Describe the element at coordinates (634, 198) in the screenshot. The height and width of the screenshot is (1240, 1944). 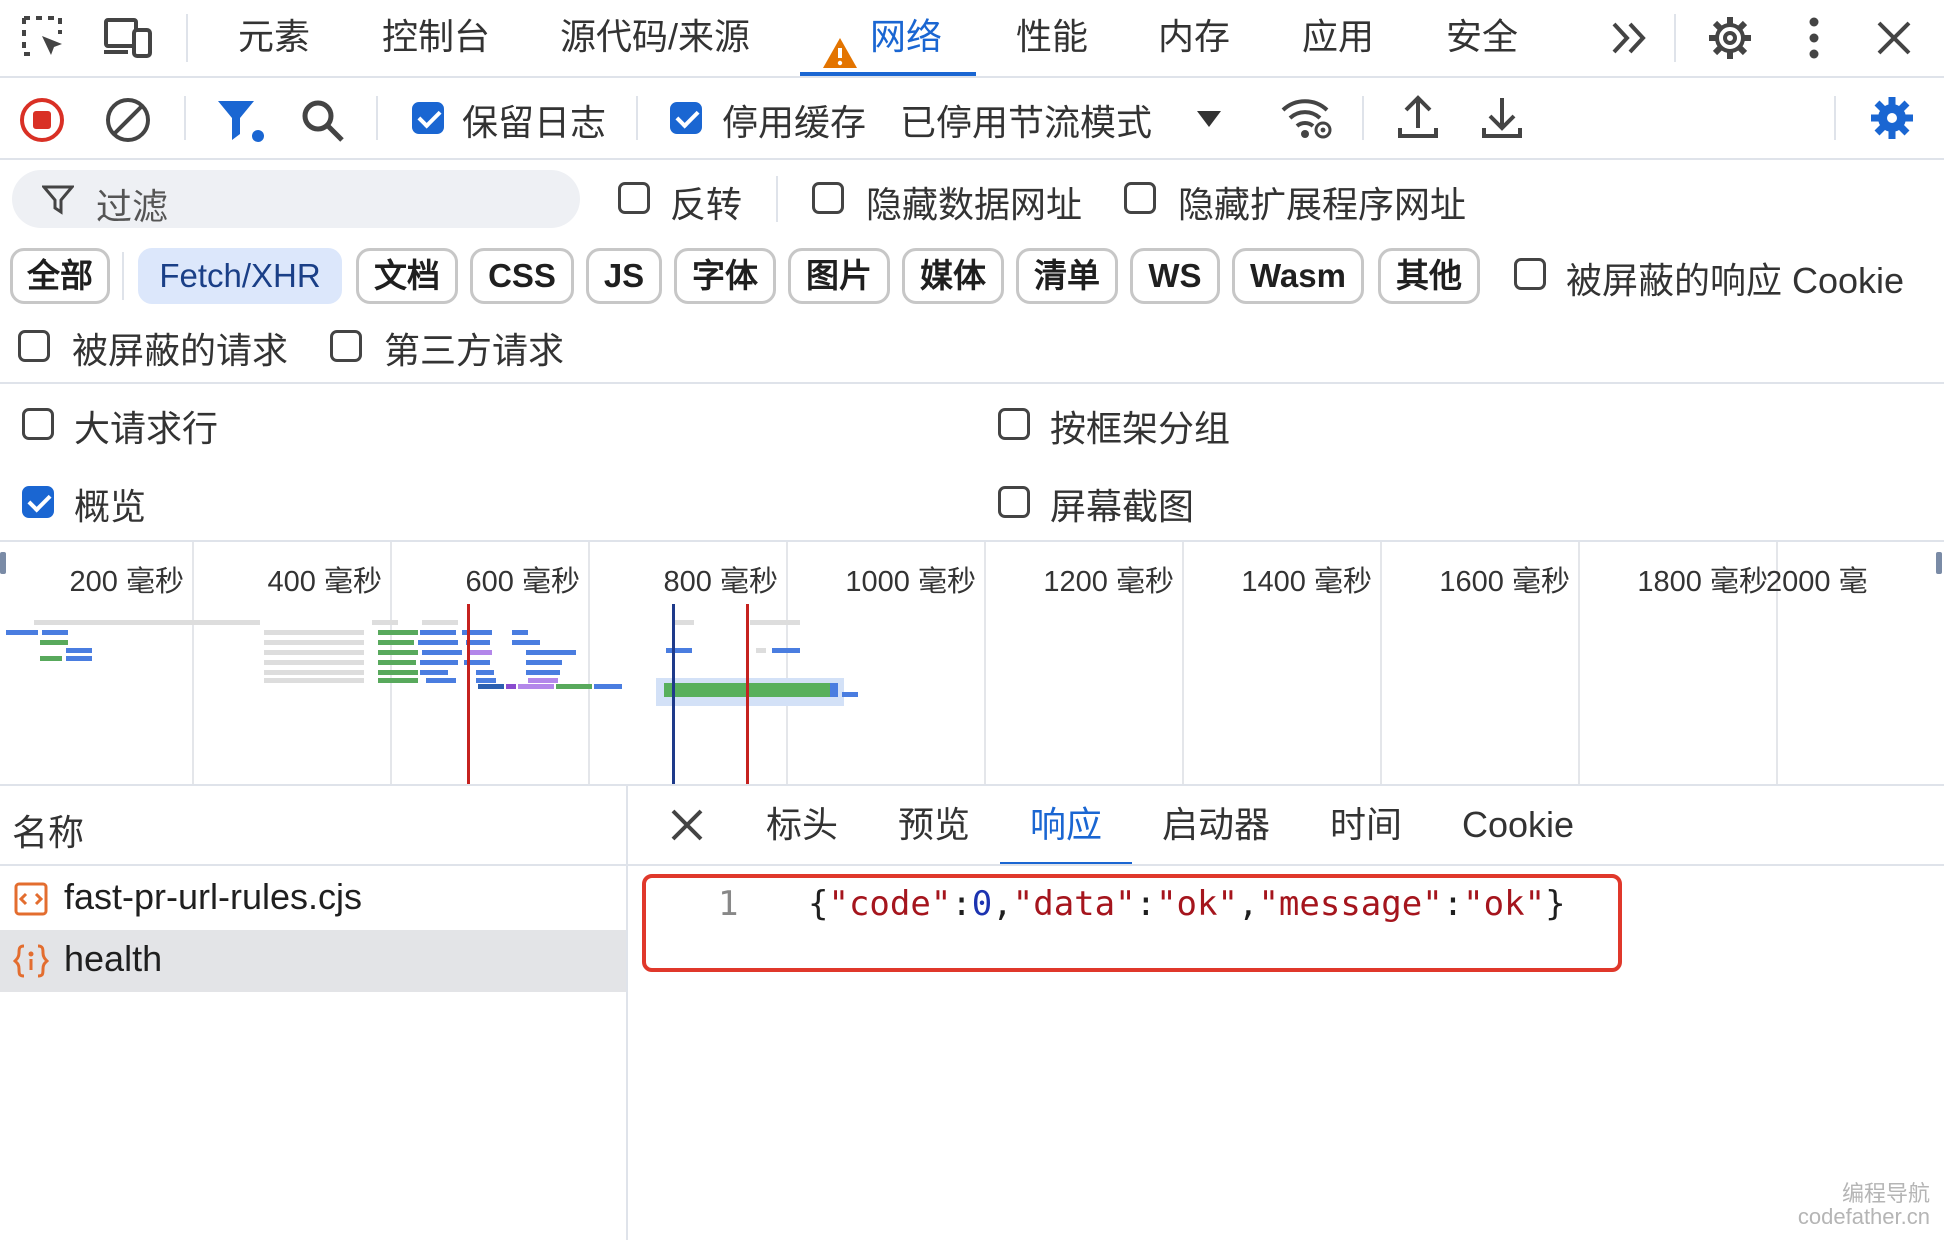
I see `invert-checkbox` at that location.